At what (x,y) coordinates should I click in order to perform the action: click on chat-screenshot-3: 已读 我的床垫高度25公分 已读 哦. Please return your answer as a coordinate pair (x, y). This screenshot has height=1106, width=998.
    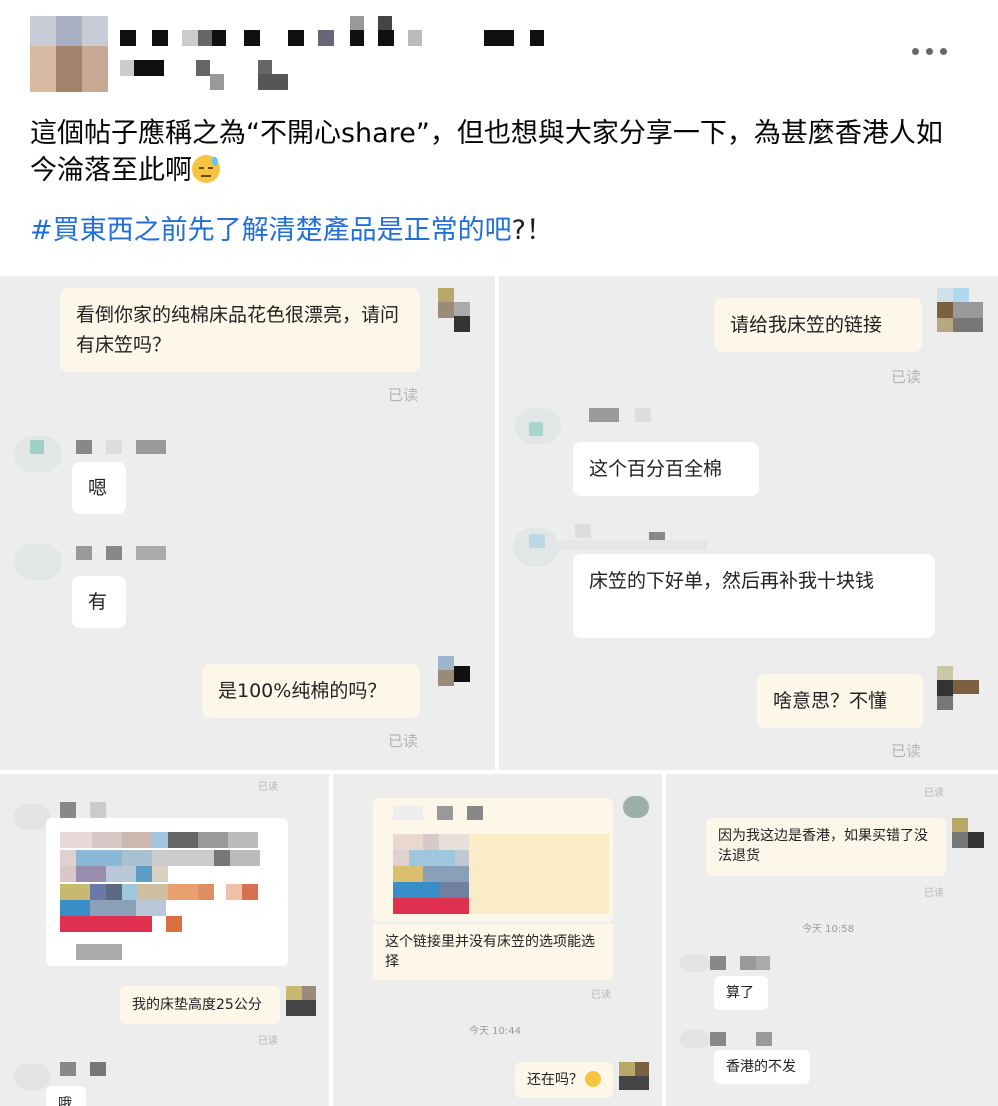
    Looking at the image, I should click on (164, 940).